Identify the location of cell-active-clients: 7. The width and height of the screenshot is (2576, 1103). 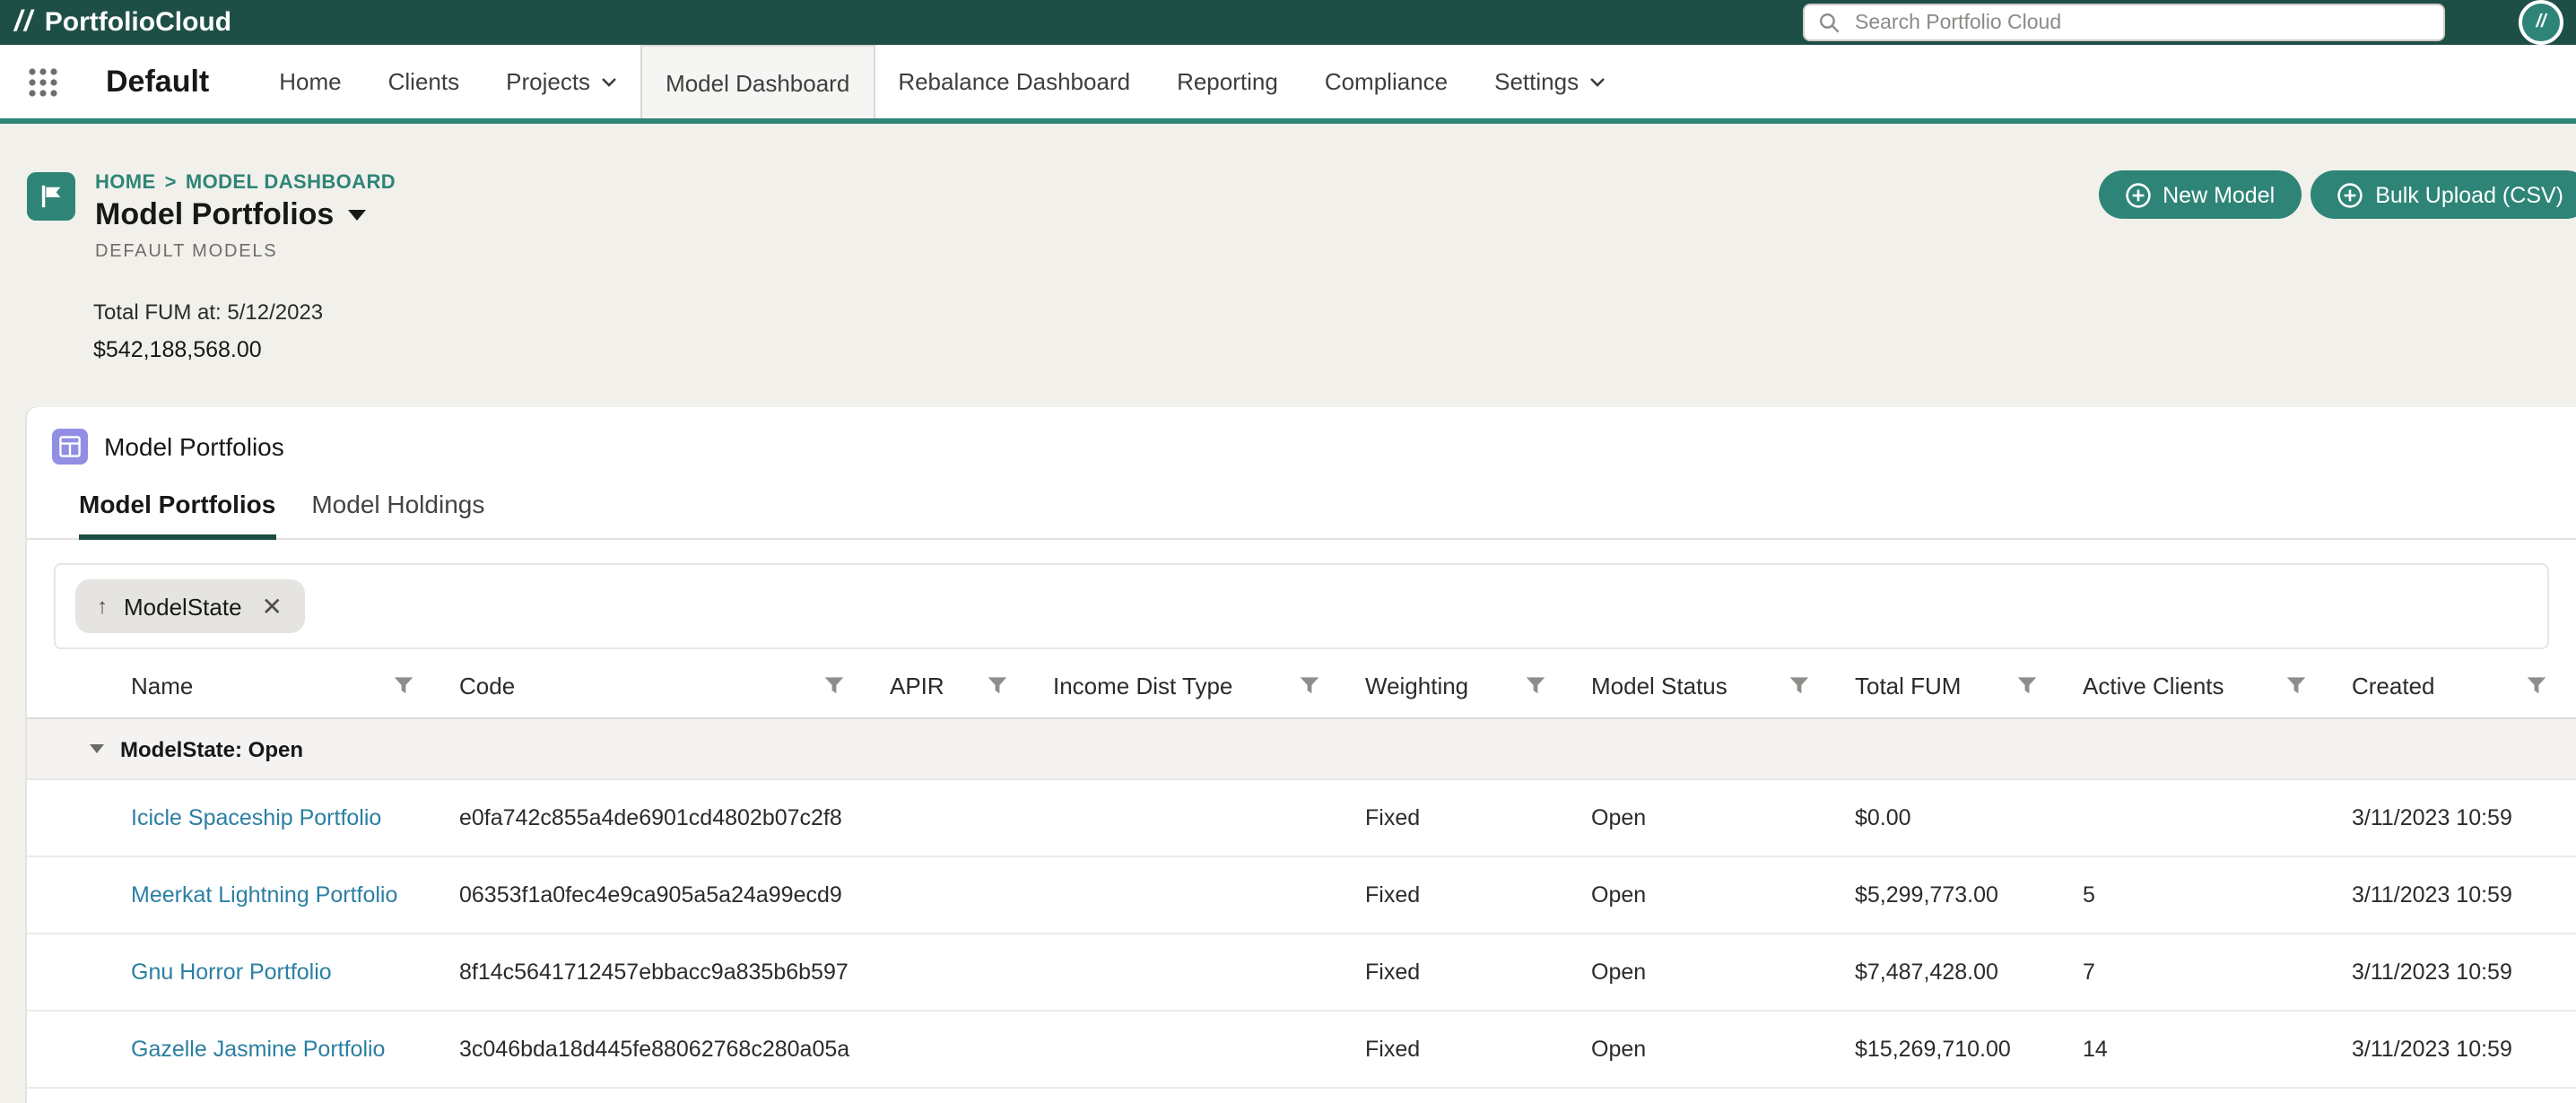
(2089, 973).